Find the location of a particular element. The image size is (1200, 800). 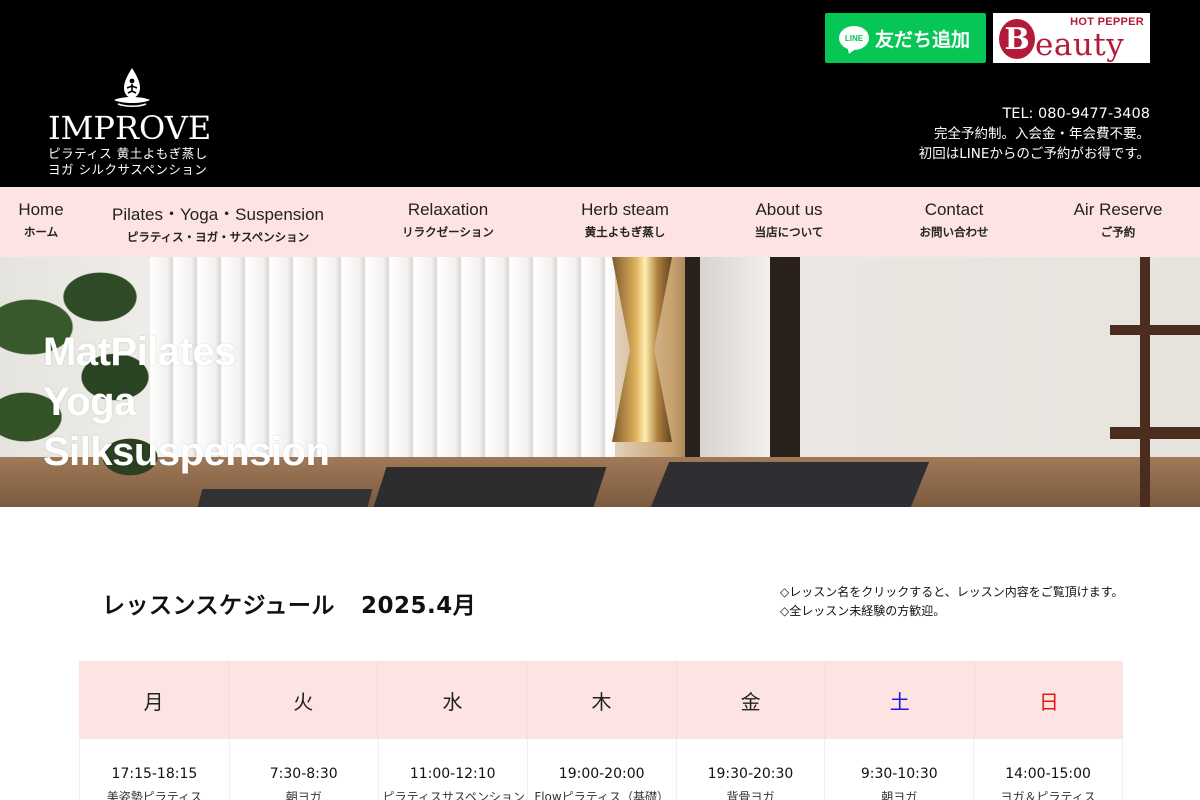

lesson-time: 14:00-15:00 is located at coordinates (1048, 774).